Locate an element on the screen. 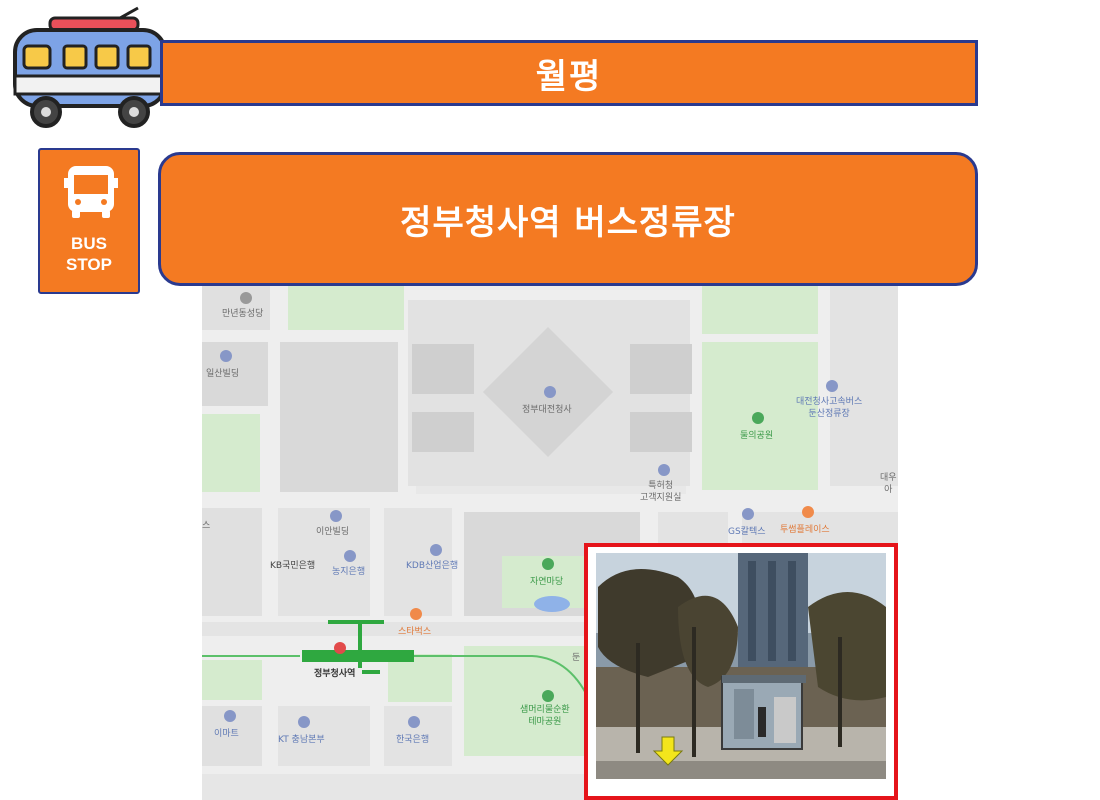 The height and width of the screenshot is (800, 1100). gas-station-icon is located at coordinates (748, 514).